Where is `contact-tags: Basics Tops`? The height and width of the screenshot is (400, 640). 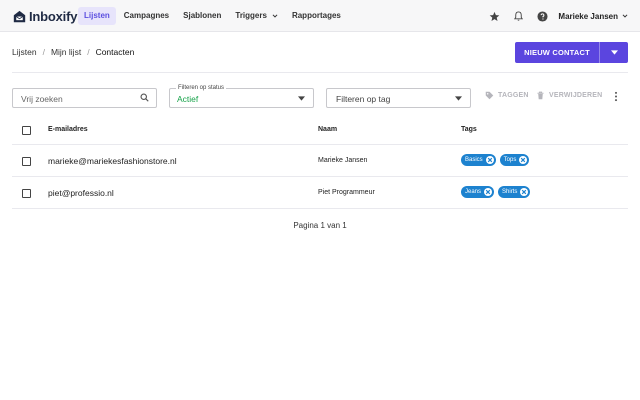 contact-tags: Basics Tops is located at coordinates (497, 160).